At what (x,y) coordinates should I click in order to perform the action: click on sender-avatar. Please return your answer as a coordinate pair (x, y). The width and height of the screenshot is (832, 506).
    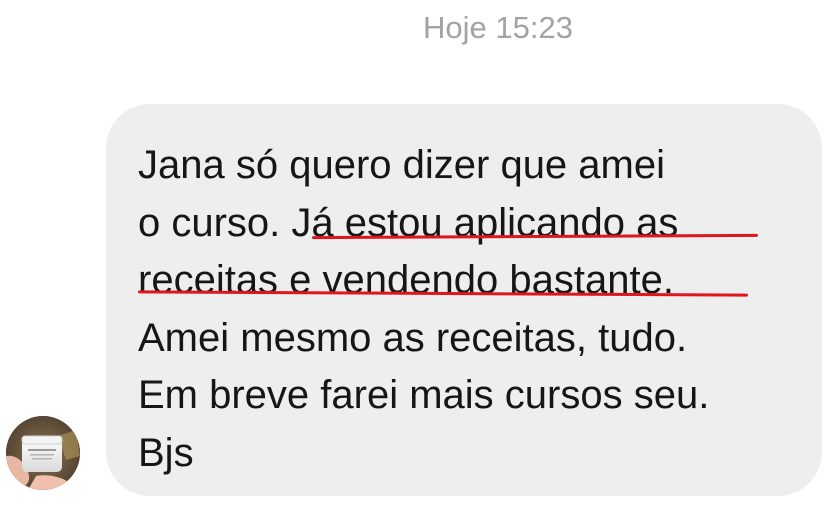
    Looking at the image, I should click on (43, 453).